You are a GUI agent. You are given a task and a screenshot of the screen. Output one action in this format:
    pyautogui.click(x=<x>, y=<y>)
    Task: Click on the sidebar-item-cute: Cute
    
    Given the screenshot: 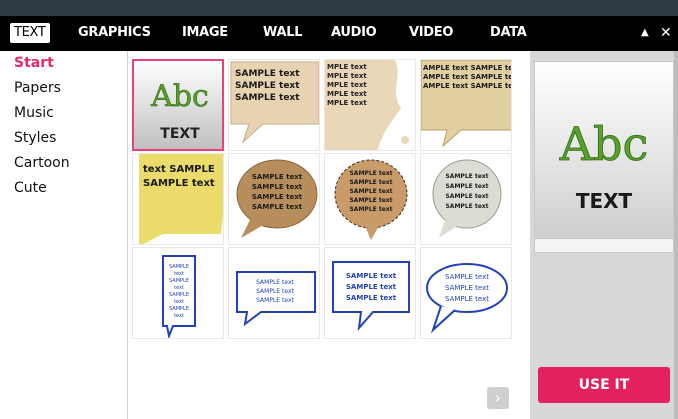 What is the action you would take?
    pyautogui.click(x=30, y=188)
    